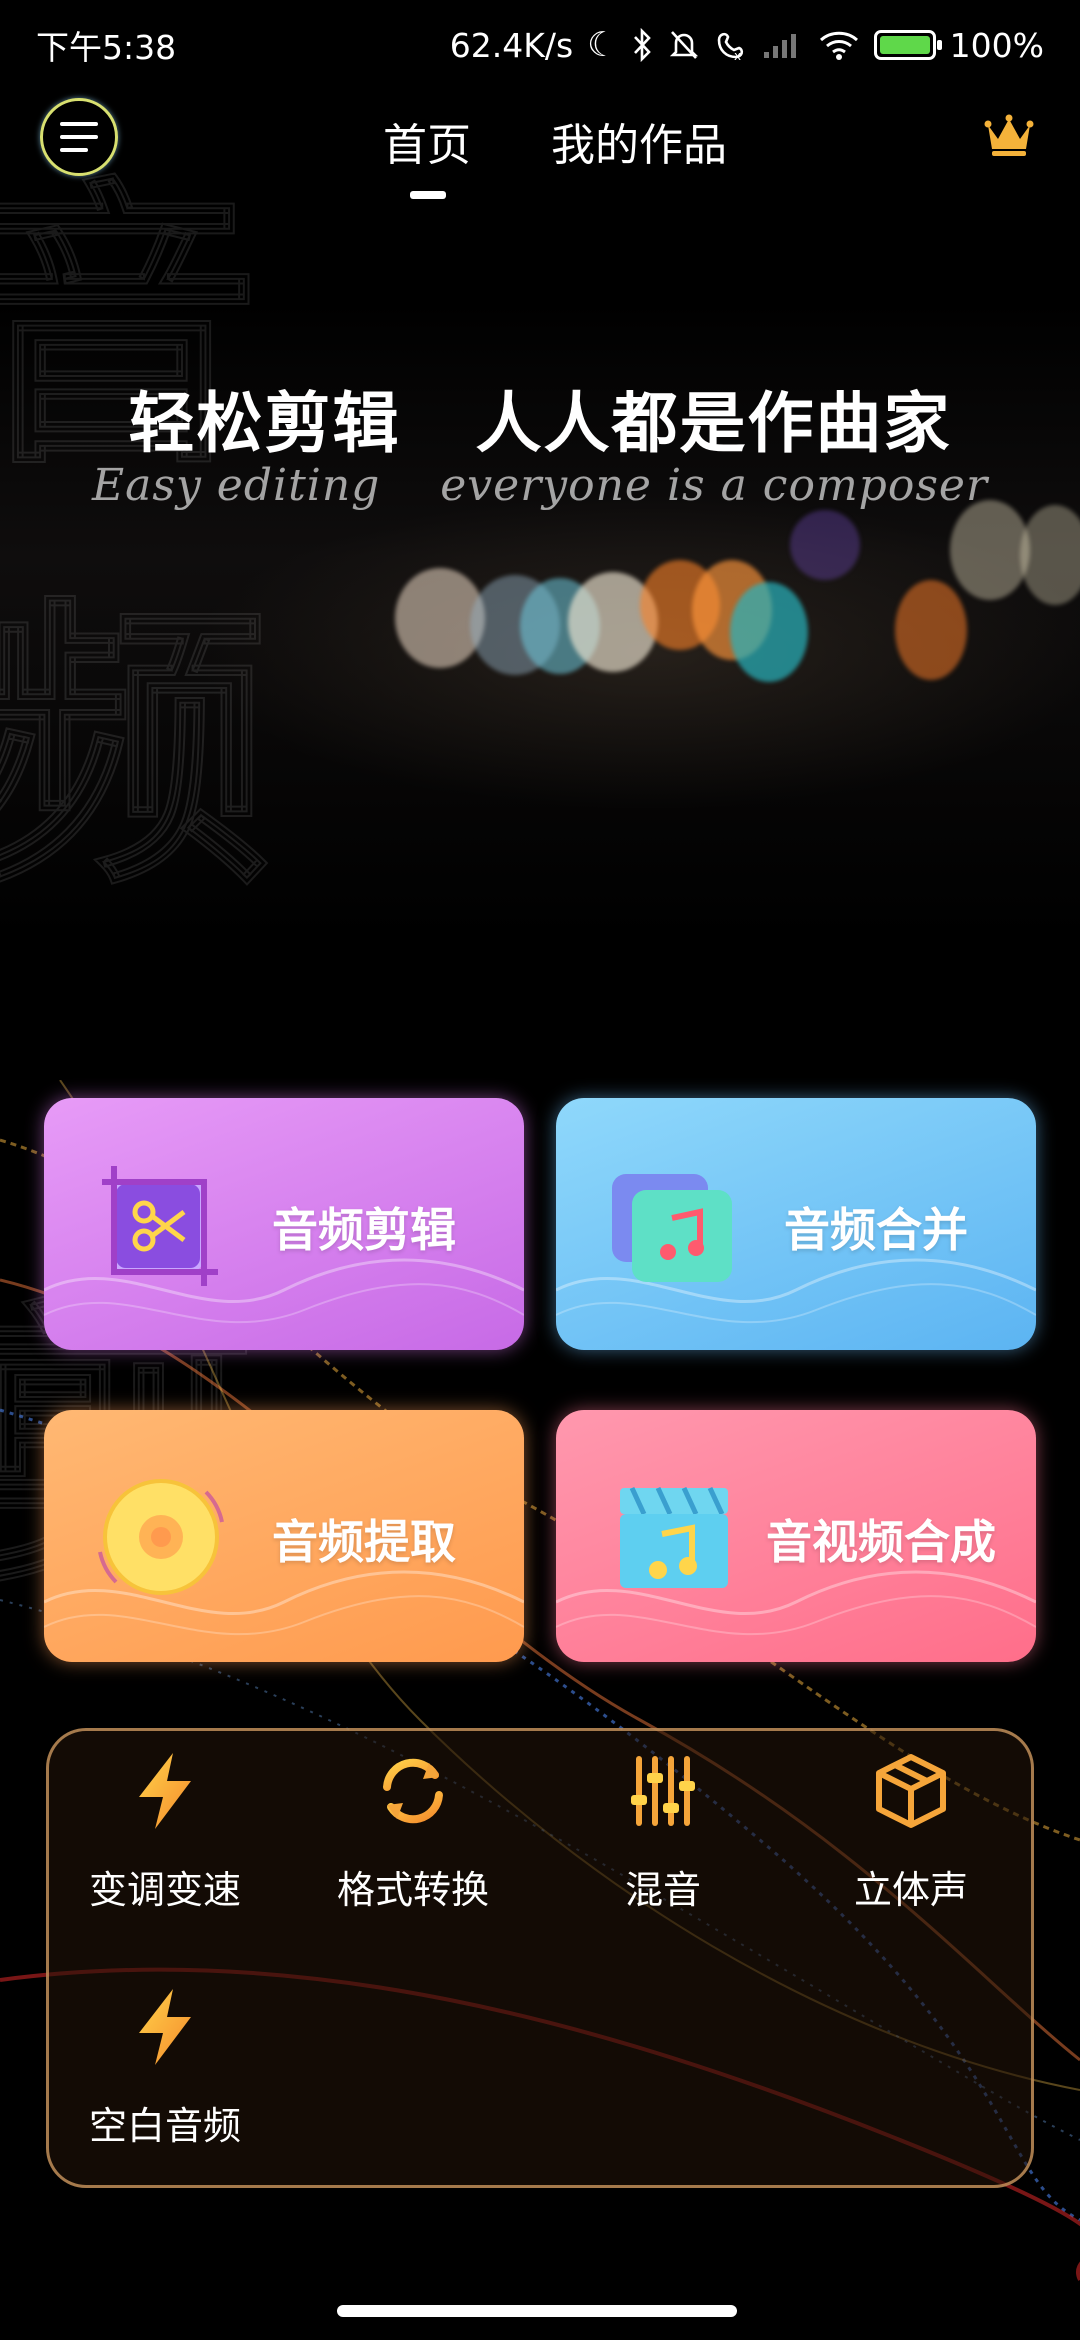 This screenshot has width=1080, height=2340. I want to click on call-off-icon: x, so click(730, 47).